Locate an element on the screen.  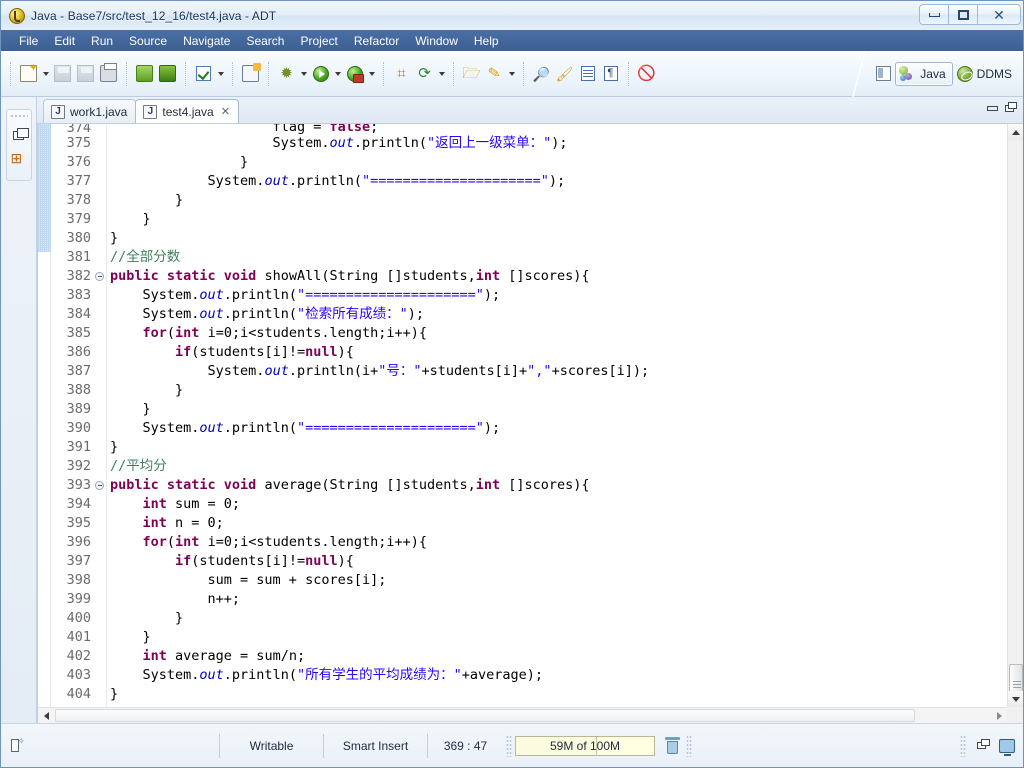
scroll-left-arrow-icon is located at coordinates (46, 715).